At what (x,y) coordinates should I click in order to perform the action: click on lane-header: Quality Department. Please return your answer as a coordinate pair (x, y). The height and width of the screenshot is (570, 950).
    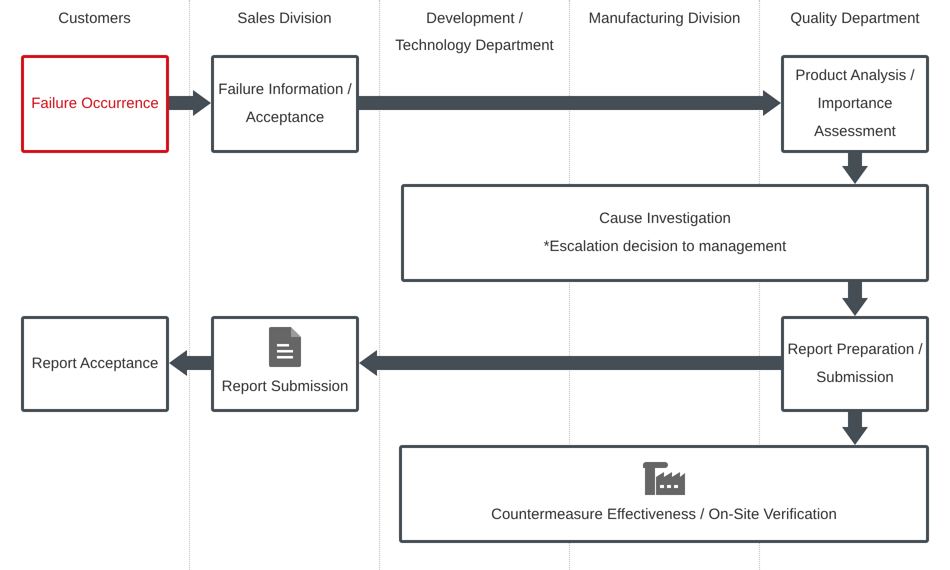
    Looking at the image, I should click on (855, 19).